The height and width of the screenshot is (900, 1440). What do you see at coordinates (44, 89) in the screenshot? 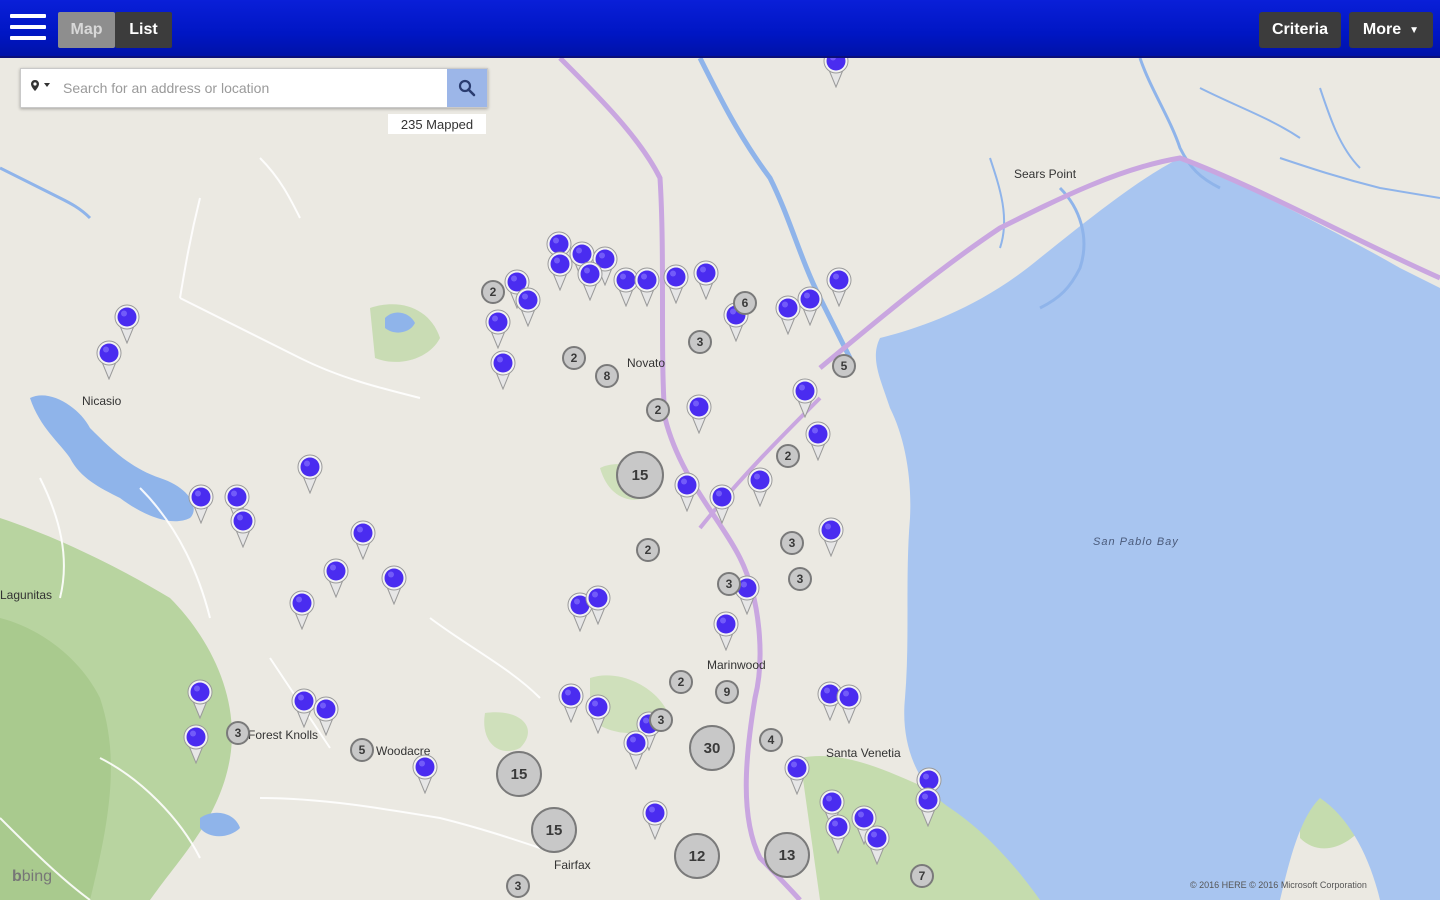
I see `map-pin-icon` at bounding box center [44, 89].